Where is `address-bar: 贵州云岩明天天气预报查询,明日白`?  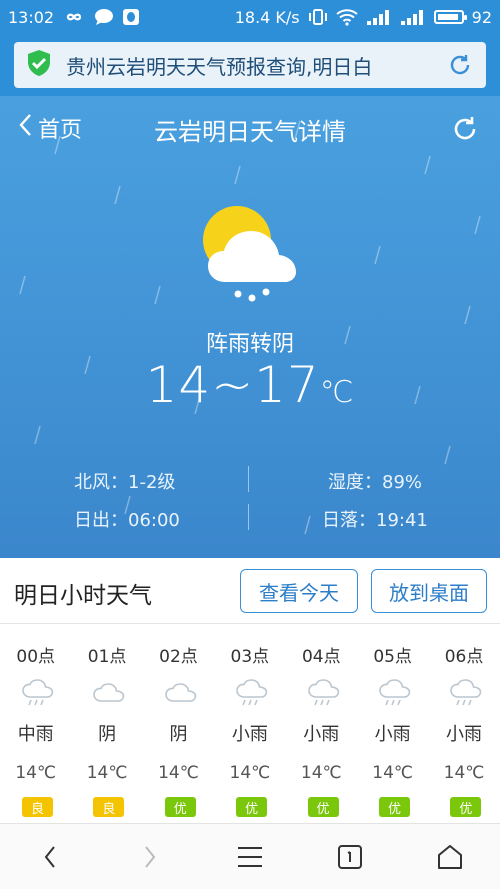 address-bar: 贵州云岩明天天气预报查询,明日白 is located at coordinates (250, 65).